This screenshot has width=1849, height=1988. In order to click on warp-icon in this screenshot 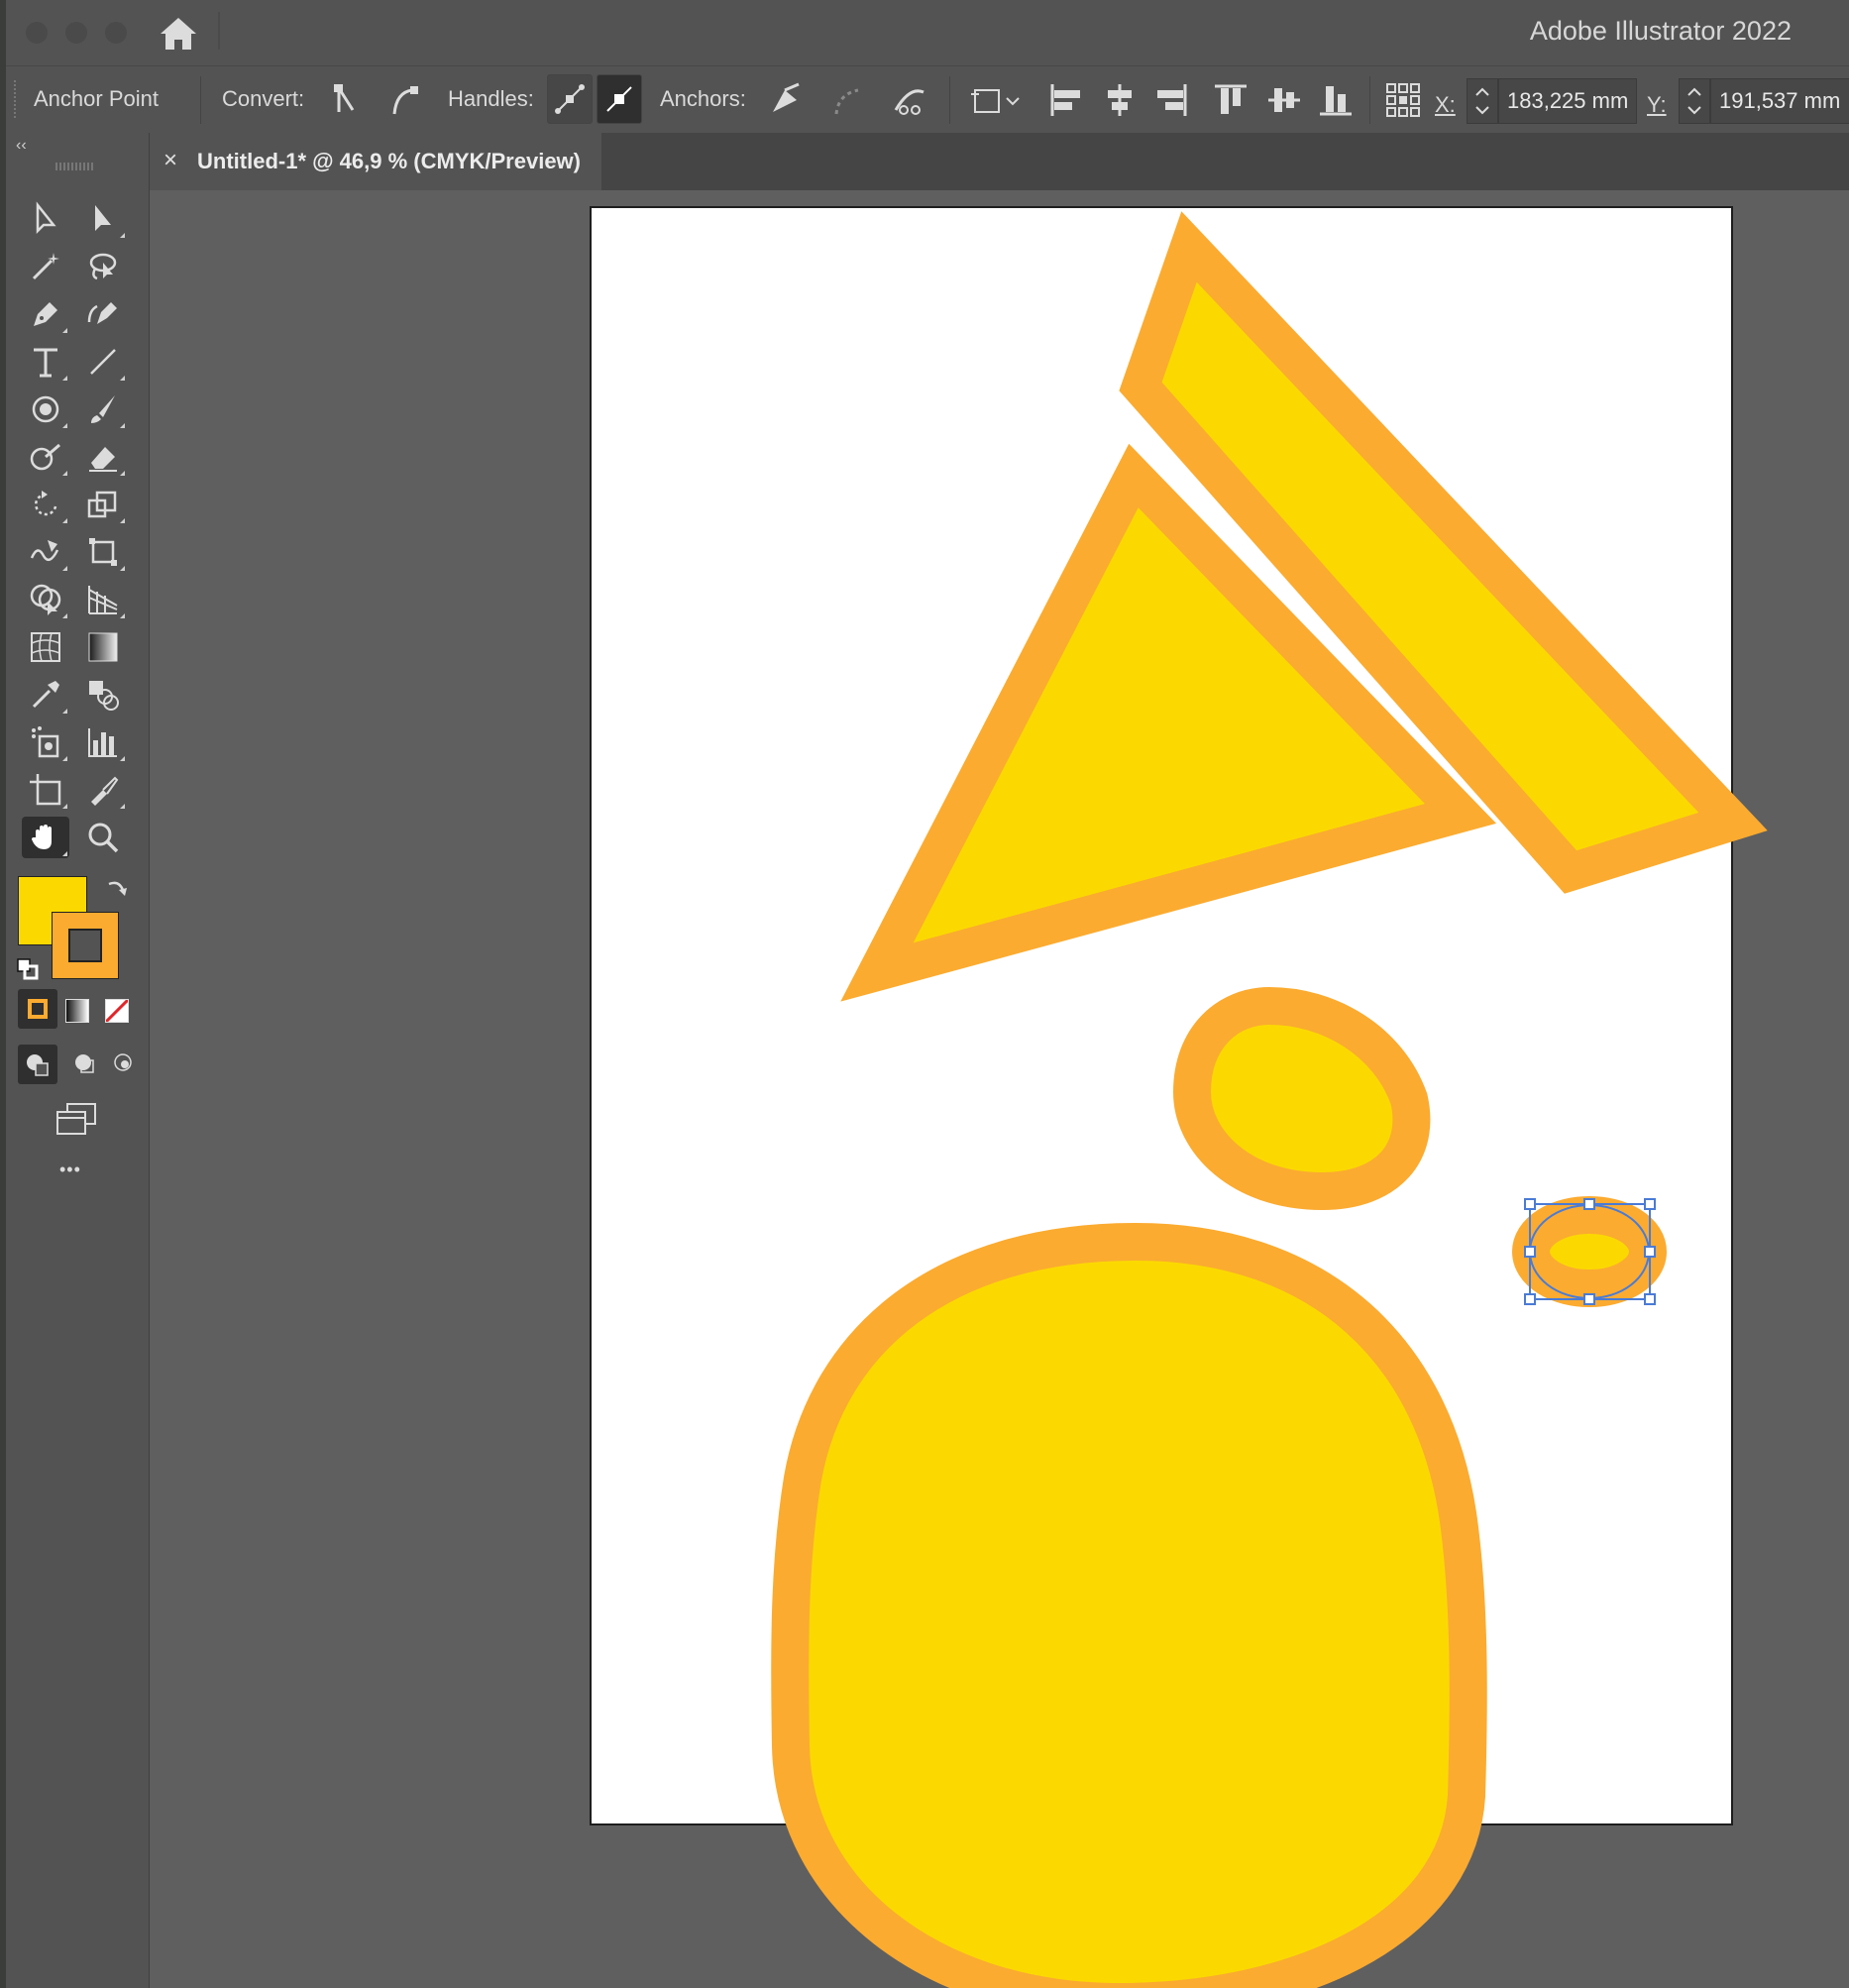, I will do `click(44, 551)`.